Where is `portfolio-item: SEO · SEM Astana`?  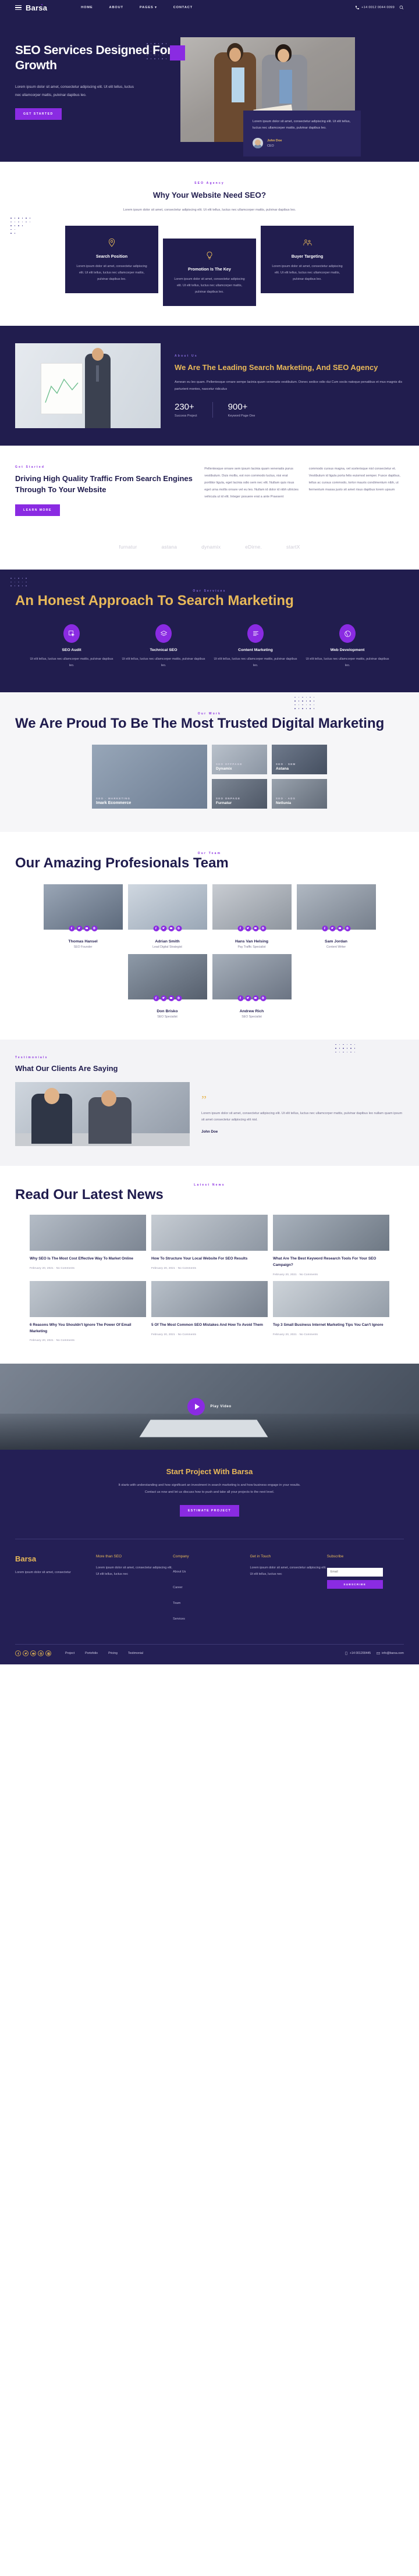
portfolio-item: SEO · SEM Astana is located at coordinates (299, 759).